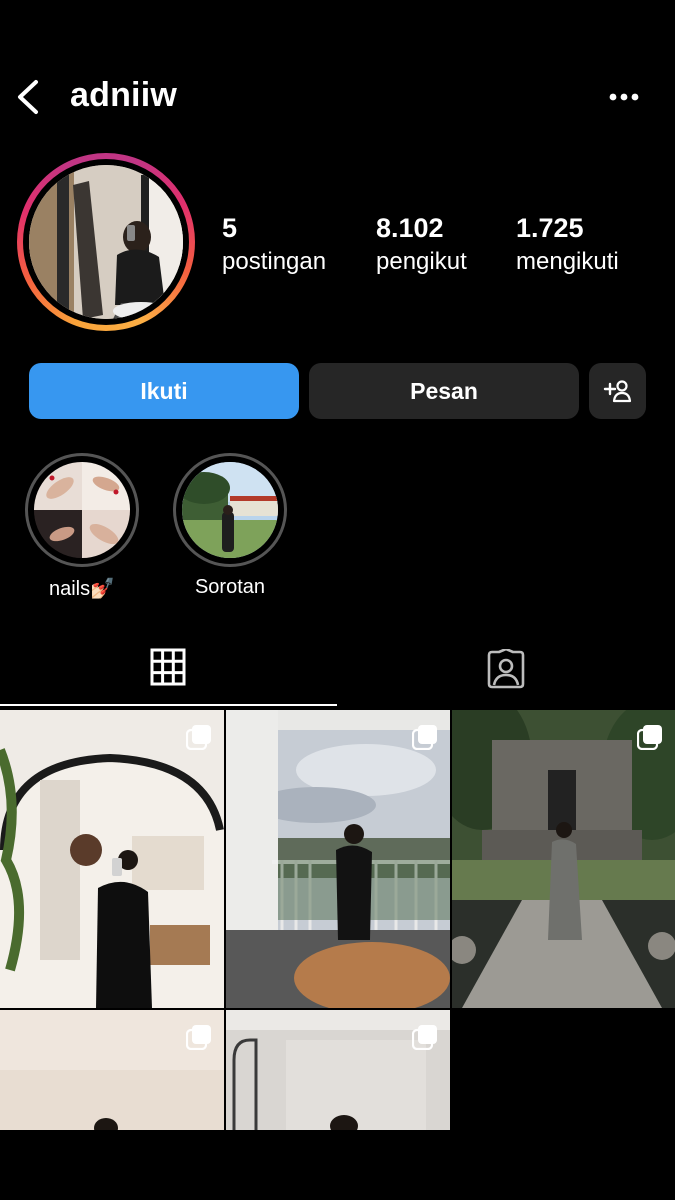 The width and height of the screenshot is (675, 1200). I want to click on highlight-sorotan, so click(230, 510).